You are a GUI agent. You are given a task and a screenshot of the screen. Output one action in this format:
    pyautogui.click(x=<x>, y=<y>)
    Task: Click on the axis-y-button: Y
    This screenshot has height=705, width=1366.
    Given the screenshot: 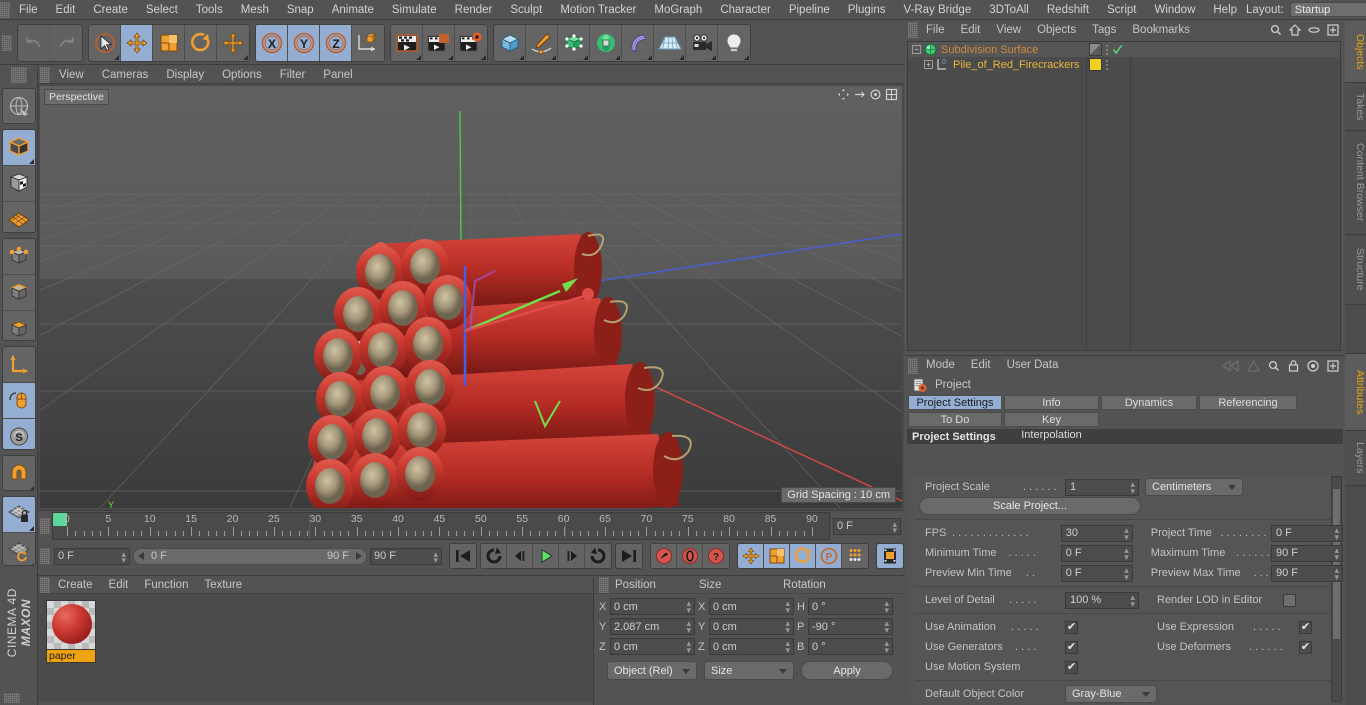 What is the action you would take?
    pyautogui.click(x=304, y=42)
    